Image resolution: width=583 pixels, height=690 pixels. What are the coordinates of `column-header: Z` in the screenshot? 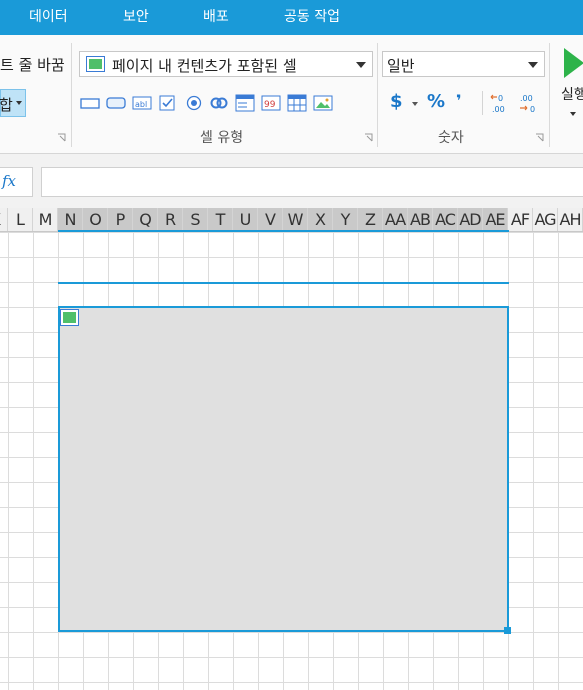 It's located at (370, 219).